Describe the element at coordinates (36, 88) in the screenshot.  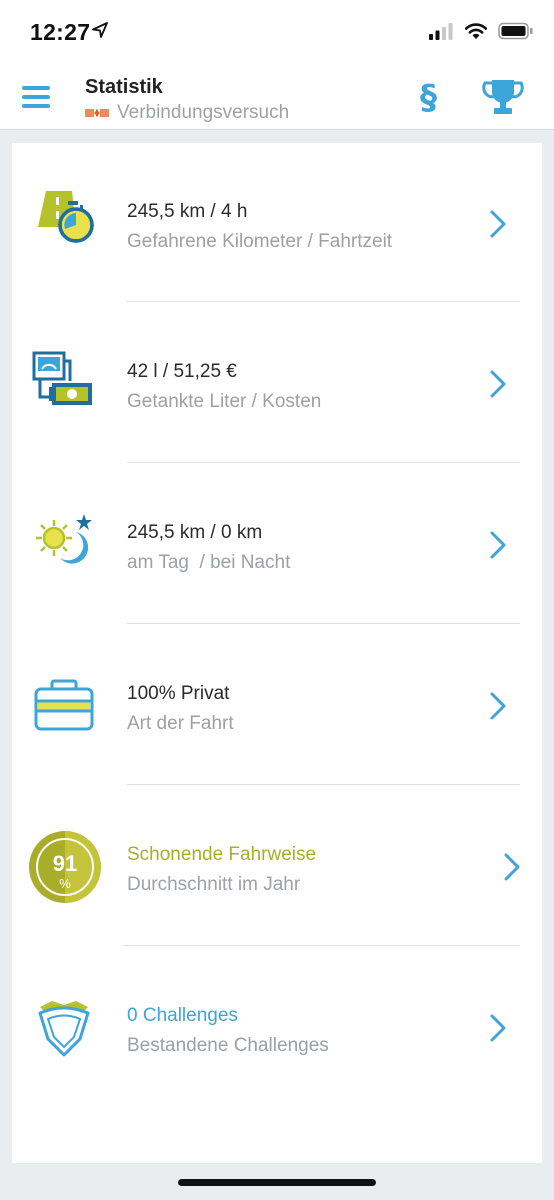
I see `menu-icon` at that location.